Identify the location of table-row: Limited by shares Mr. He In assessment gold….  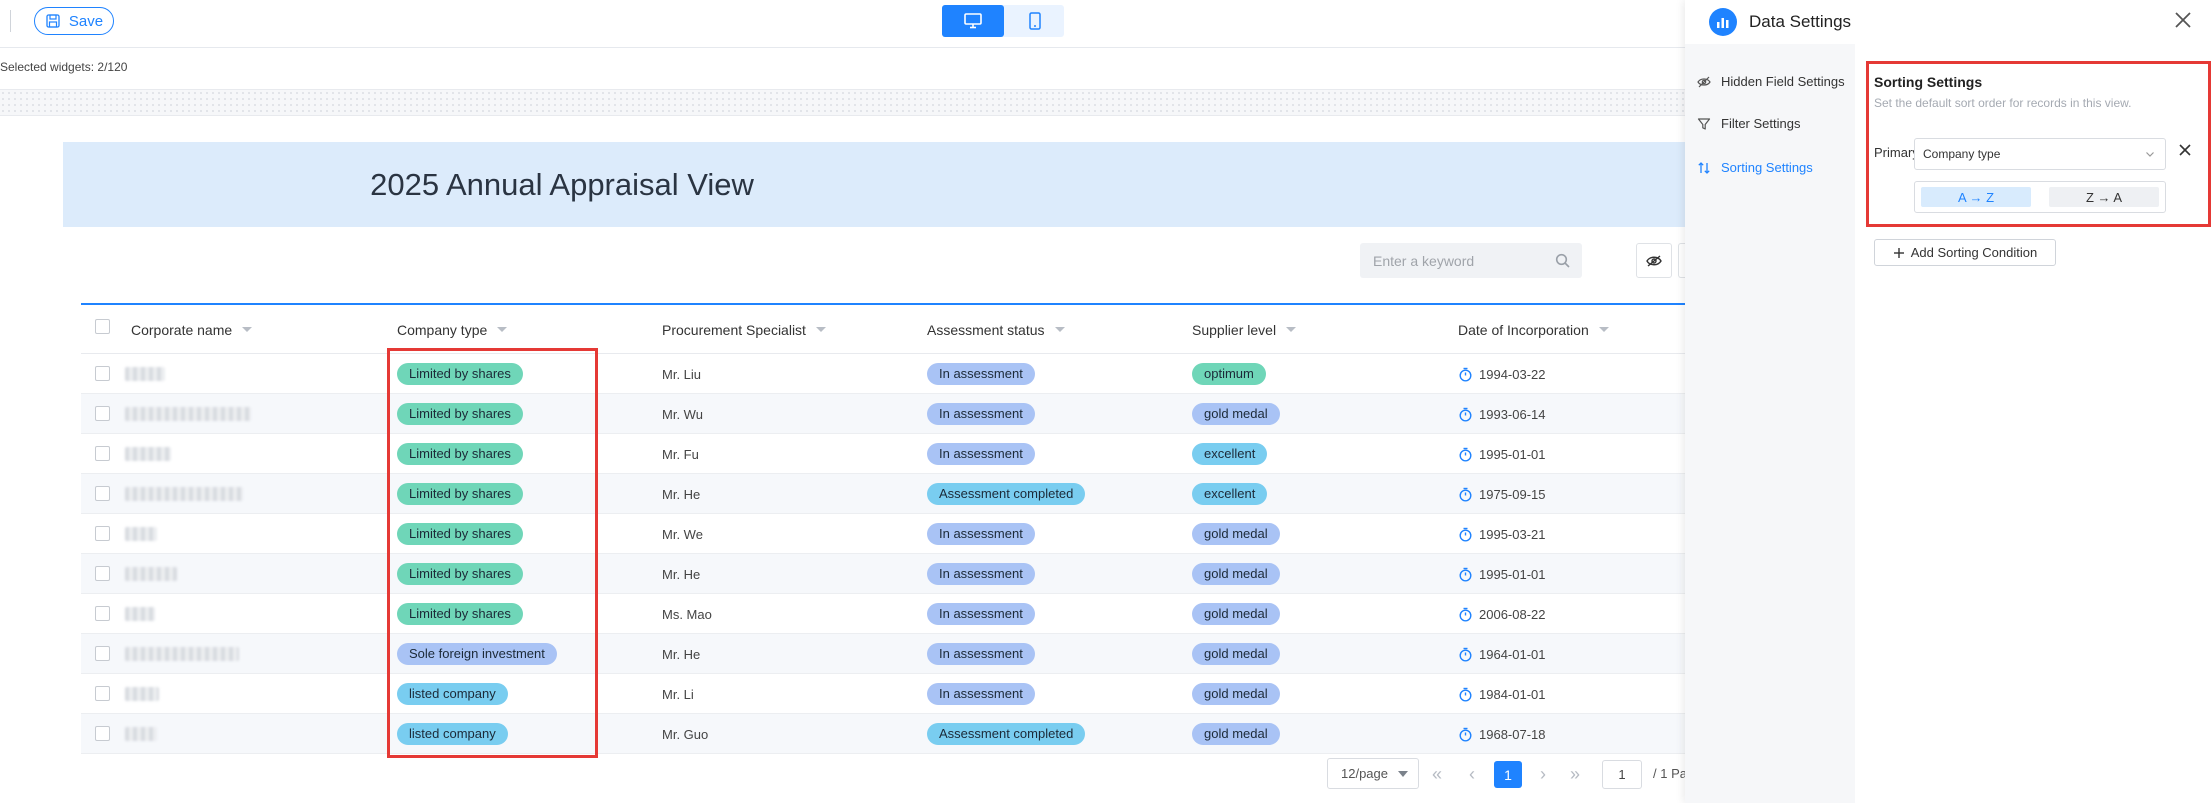
(883, 574).